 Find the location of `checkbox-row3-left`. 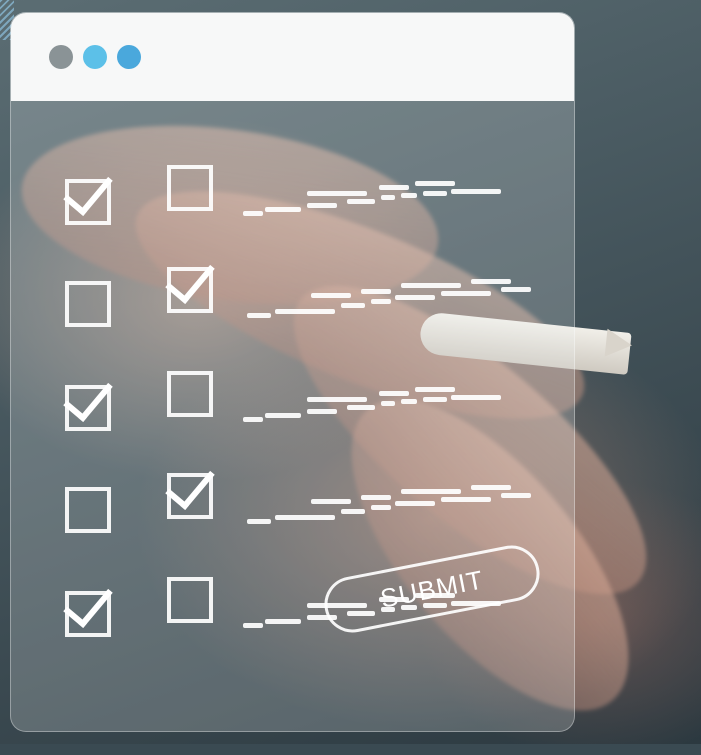

checkbox-row3-left is located at coordinates (88, 400).